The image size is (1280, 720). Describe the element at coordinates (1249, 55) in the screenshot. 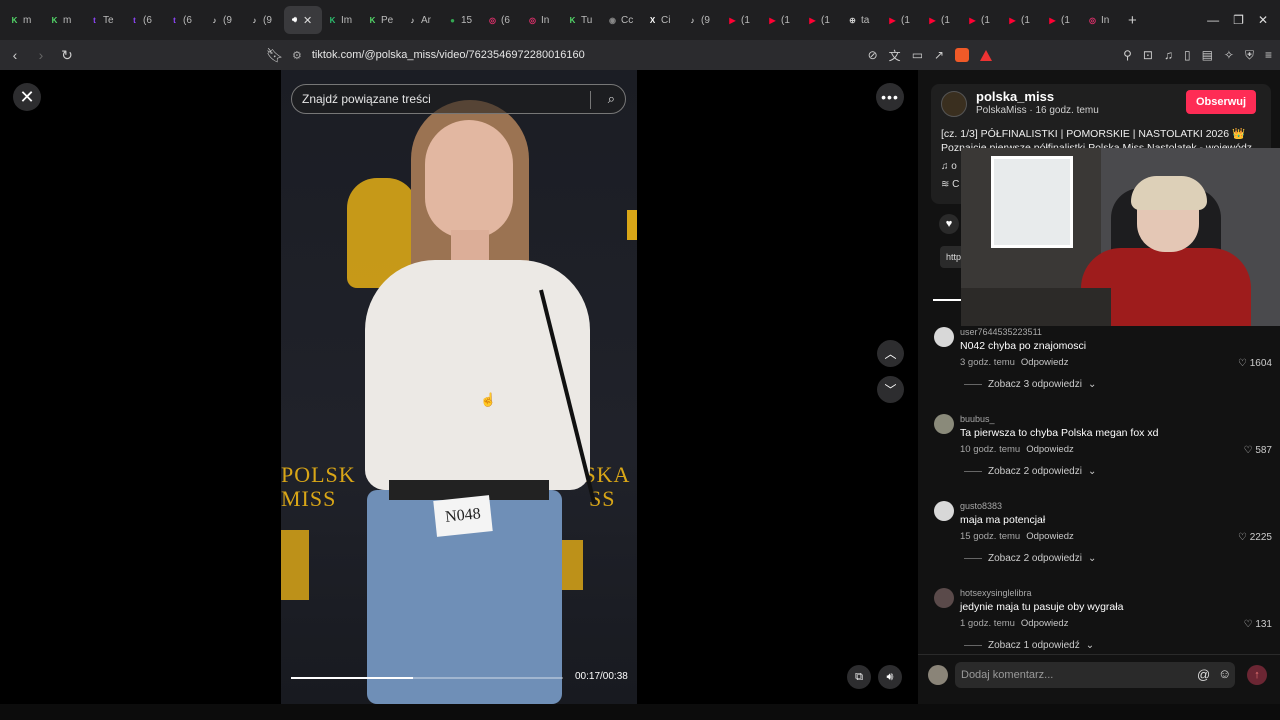

I see `vpn-icon: ⛨` at that location.